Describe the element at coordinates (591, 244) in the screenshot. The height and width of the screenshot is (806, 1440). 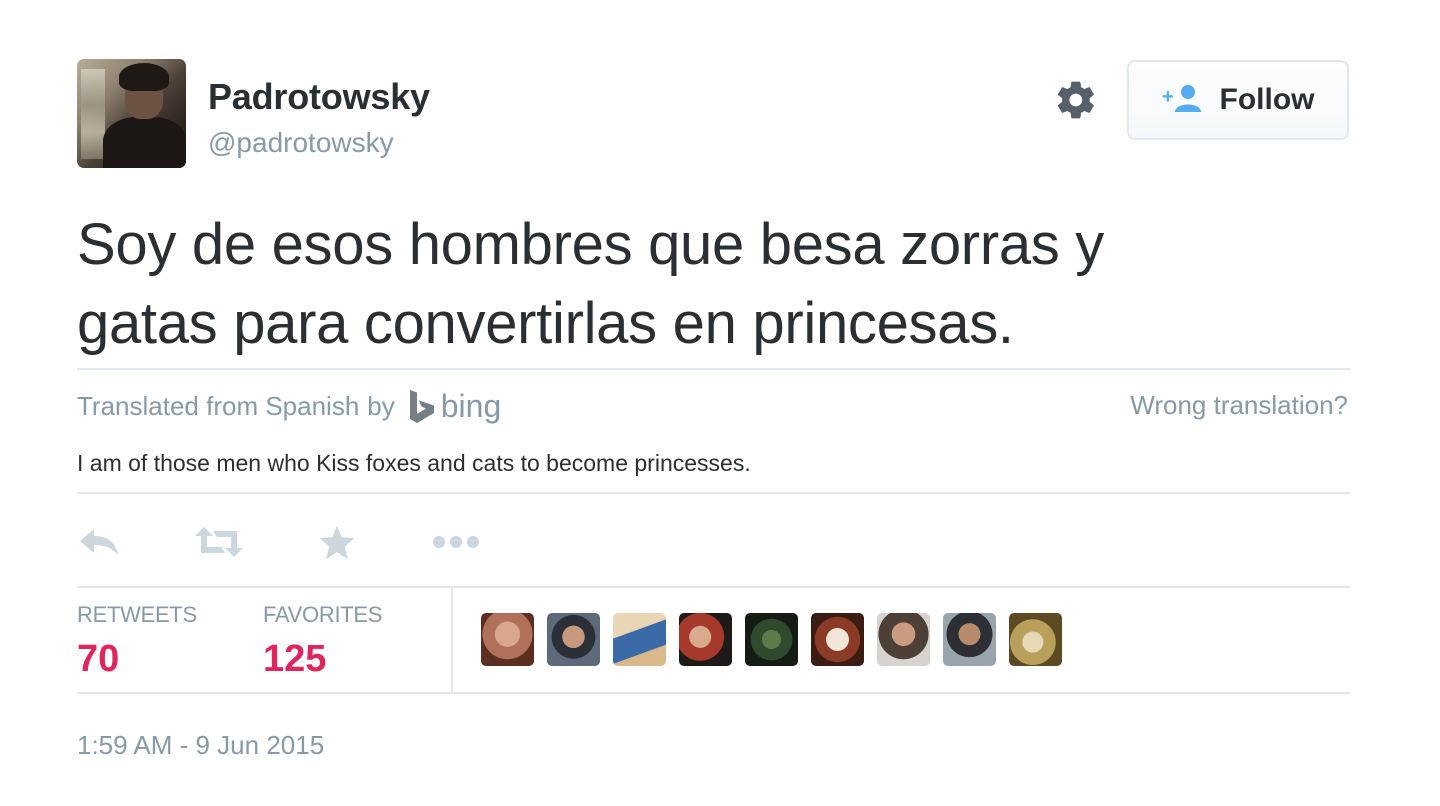
I see `tweet-text-line-1: Soy de esos hombres que besa zorras y` at that location.